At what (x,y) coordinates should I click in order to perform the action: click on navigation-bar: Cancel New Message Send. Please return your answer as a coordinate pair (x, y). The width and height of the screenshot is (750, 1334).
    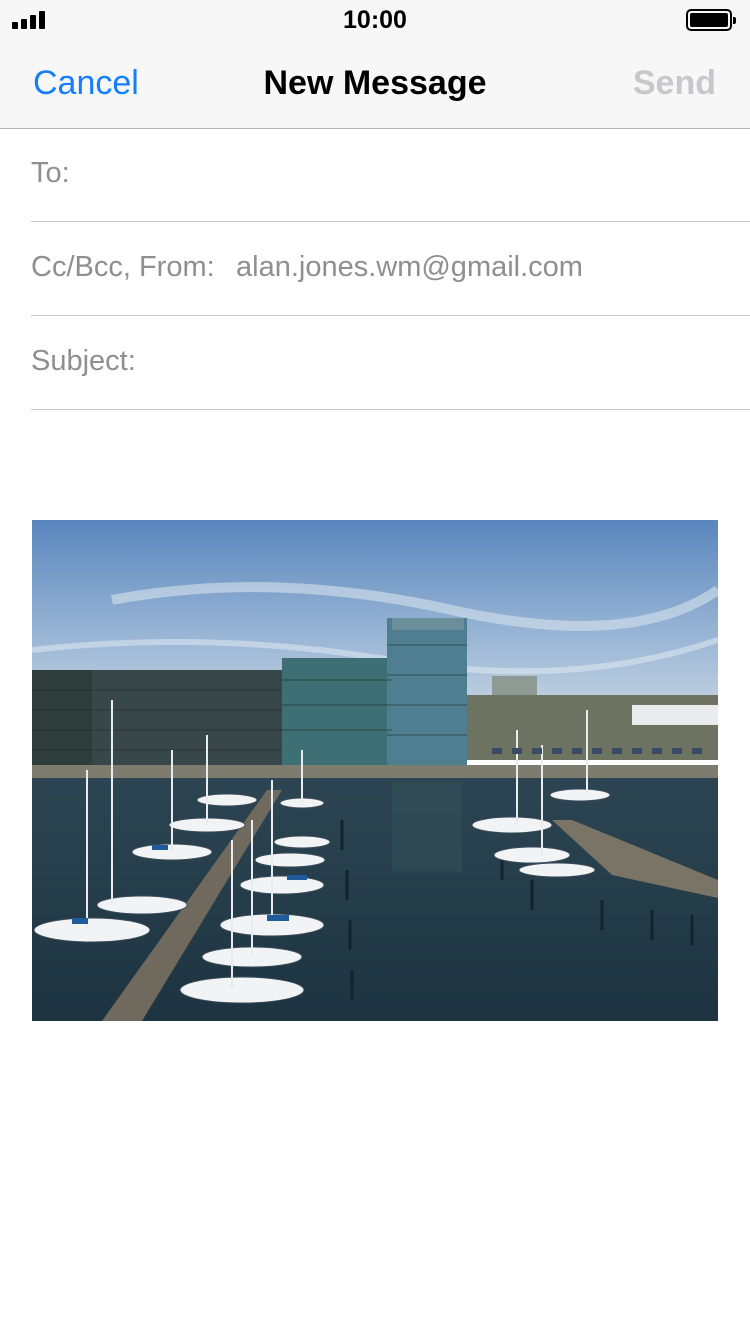
    Looking at the image, I should click on (375, 84).